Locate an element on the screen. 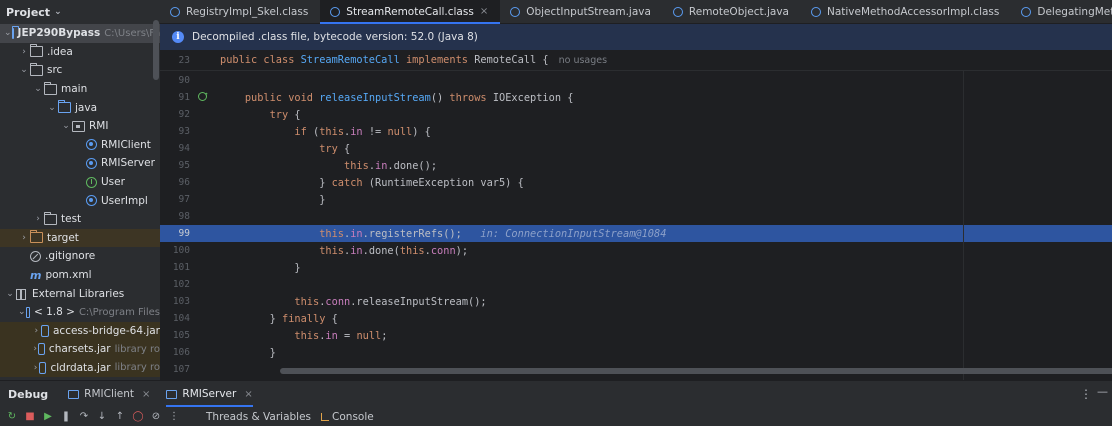 The width and height of the screenshot is (1112, 426). rerun-icon: ↻ is located at coordinates (12, 417).